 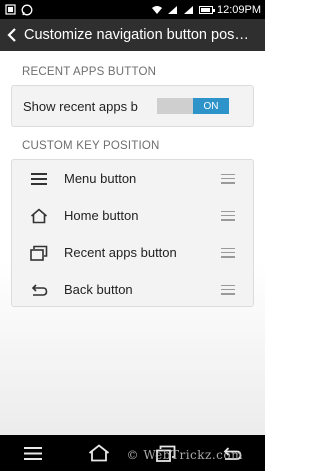 What do you see at coordinates (80, 106) in the screenshot?
I see `toggle-label: Show recent apps b` at bounding box center [80, 106].